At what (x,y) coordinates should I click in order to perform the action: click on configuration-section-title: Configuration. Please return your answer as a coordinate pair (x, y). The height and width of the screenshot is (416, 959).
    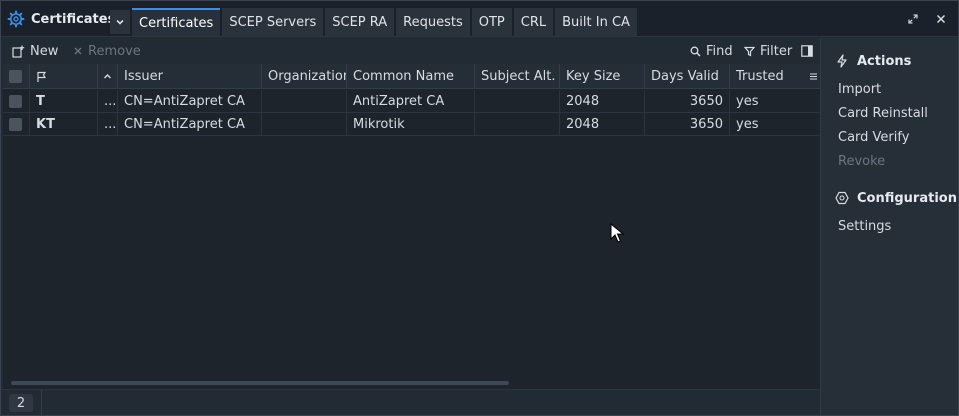
    Looking at the image, I should click on (896, 198).